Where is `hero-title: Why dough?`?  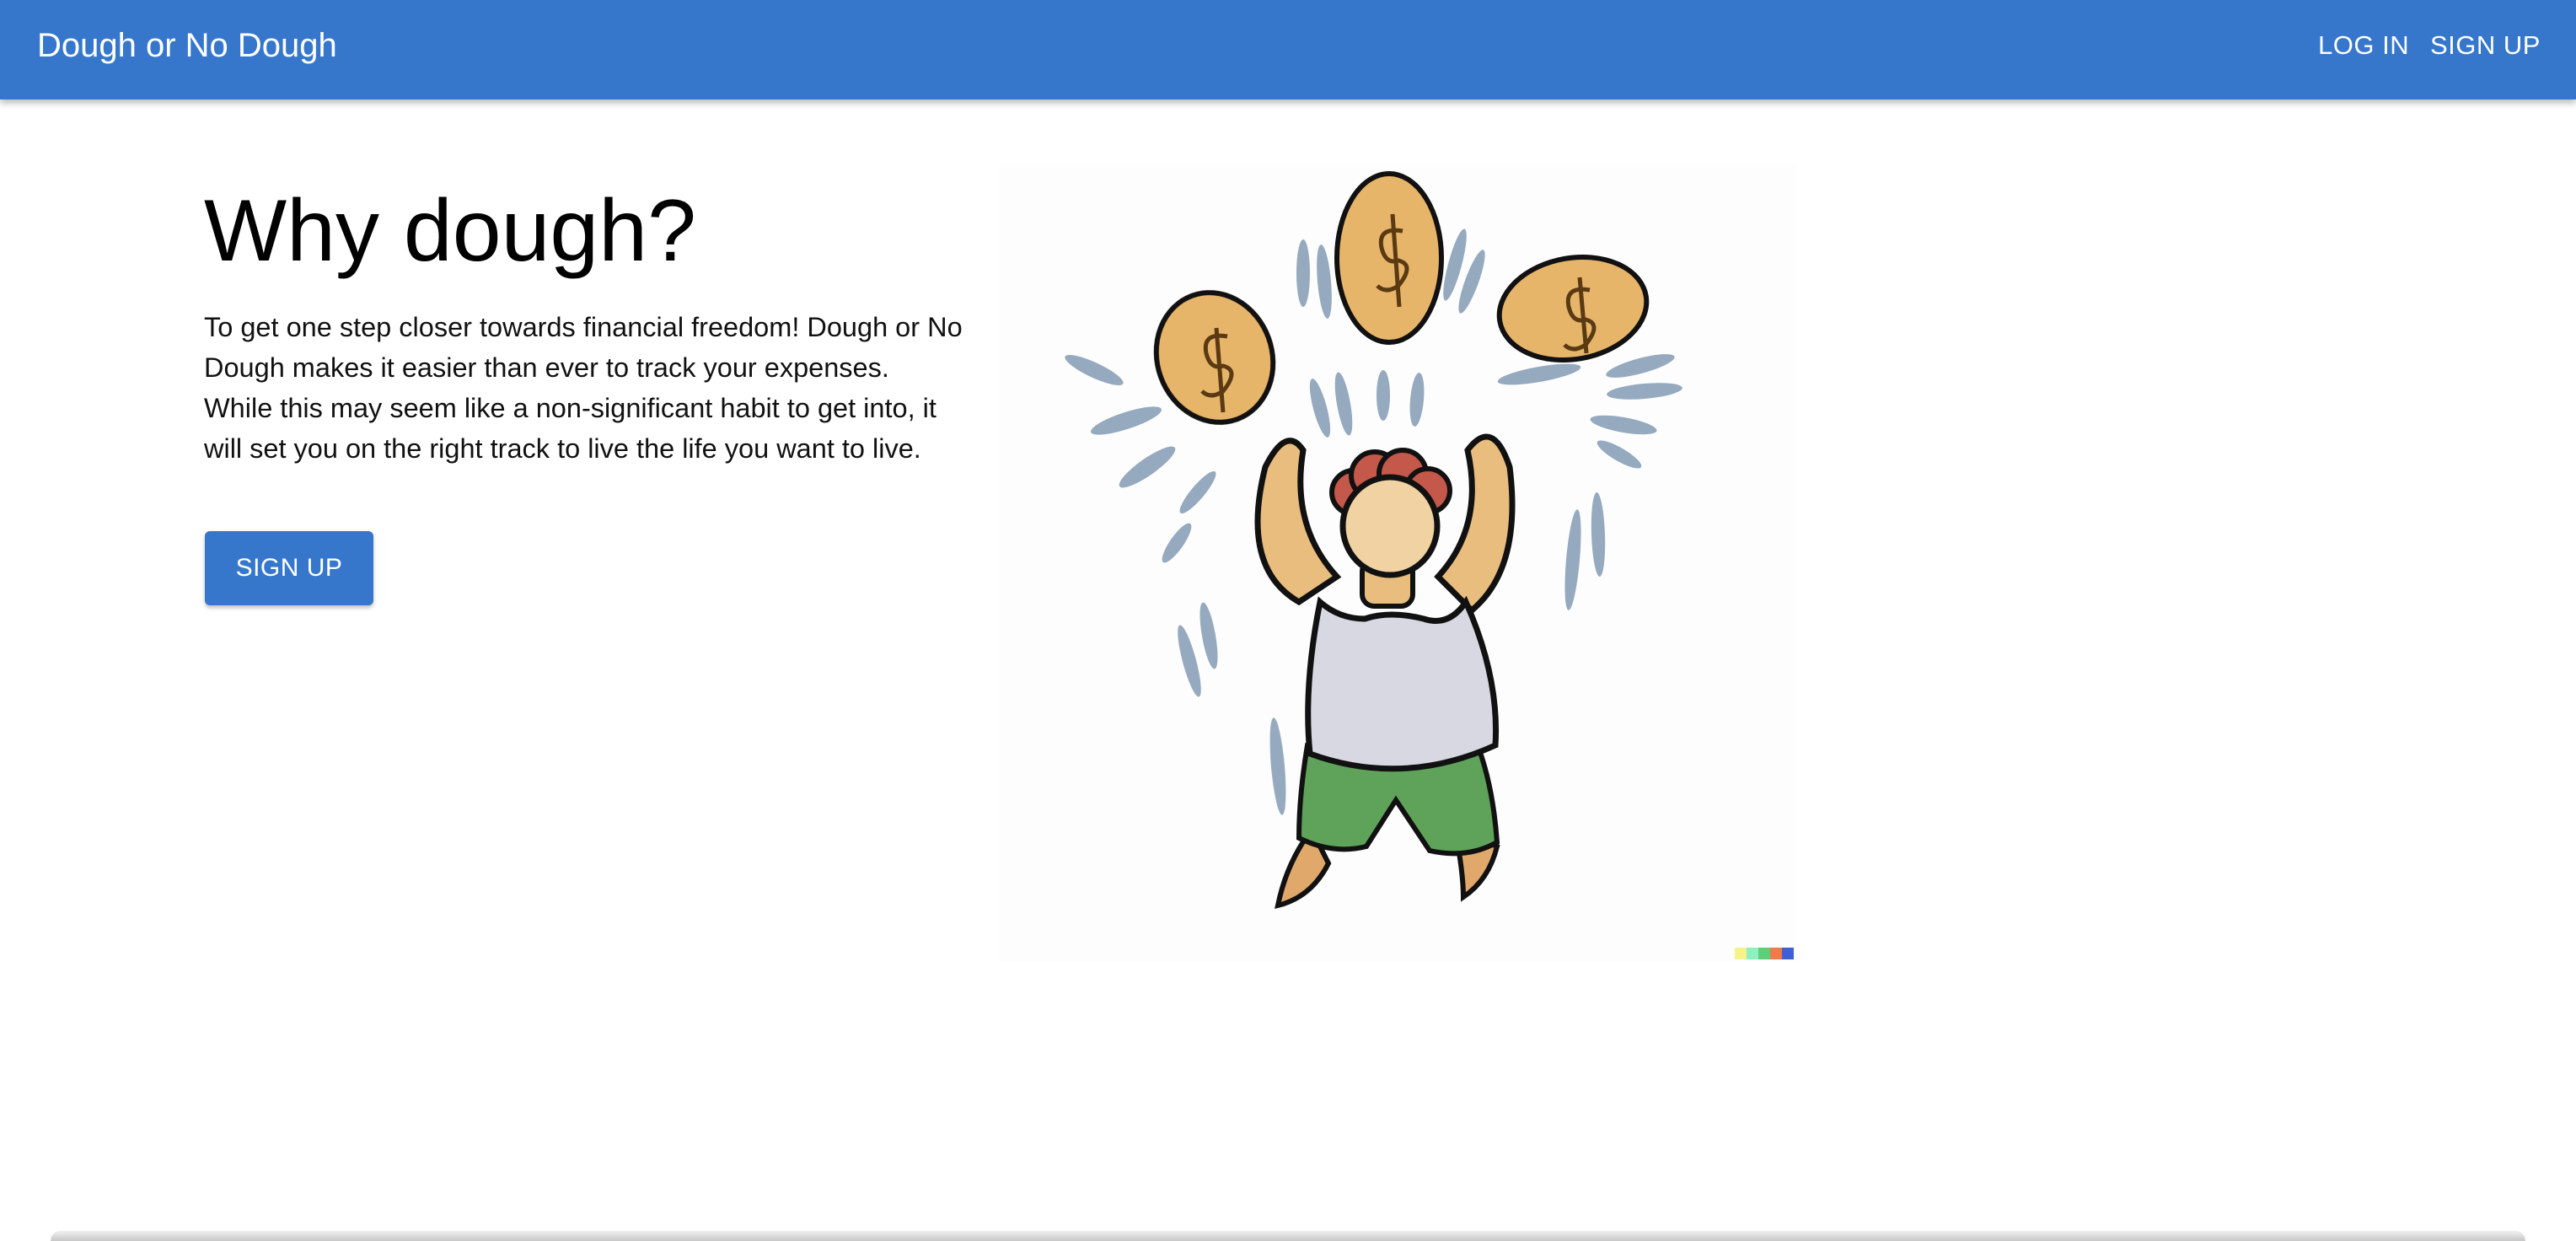
hero-title: Why dough? is located at coordinates (450, 231).